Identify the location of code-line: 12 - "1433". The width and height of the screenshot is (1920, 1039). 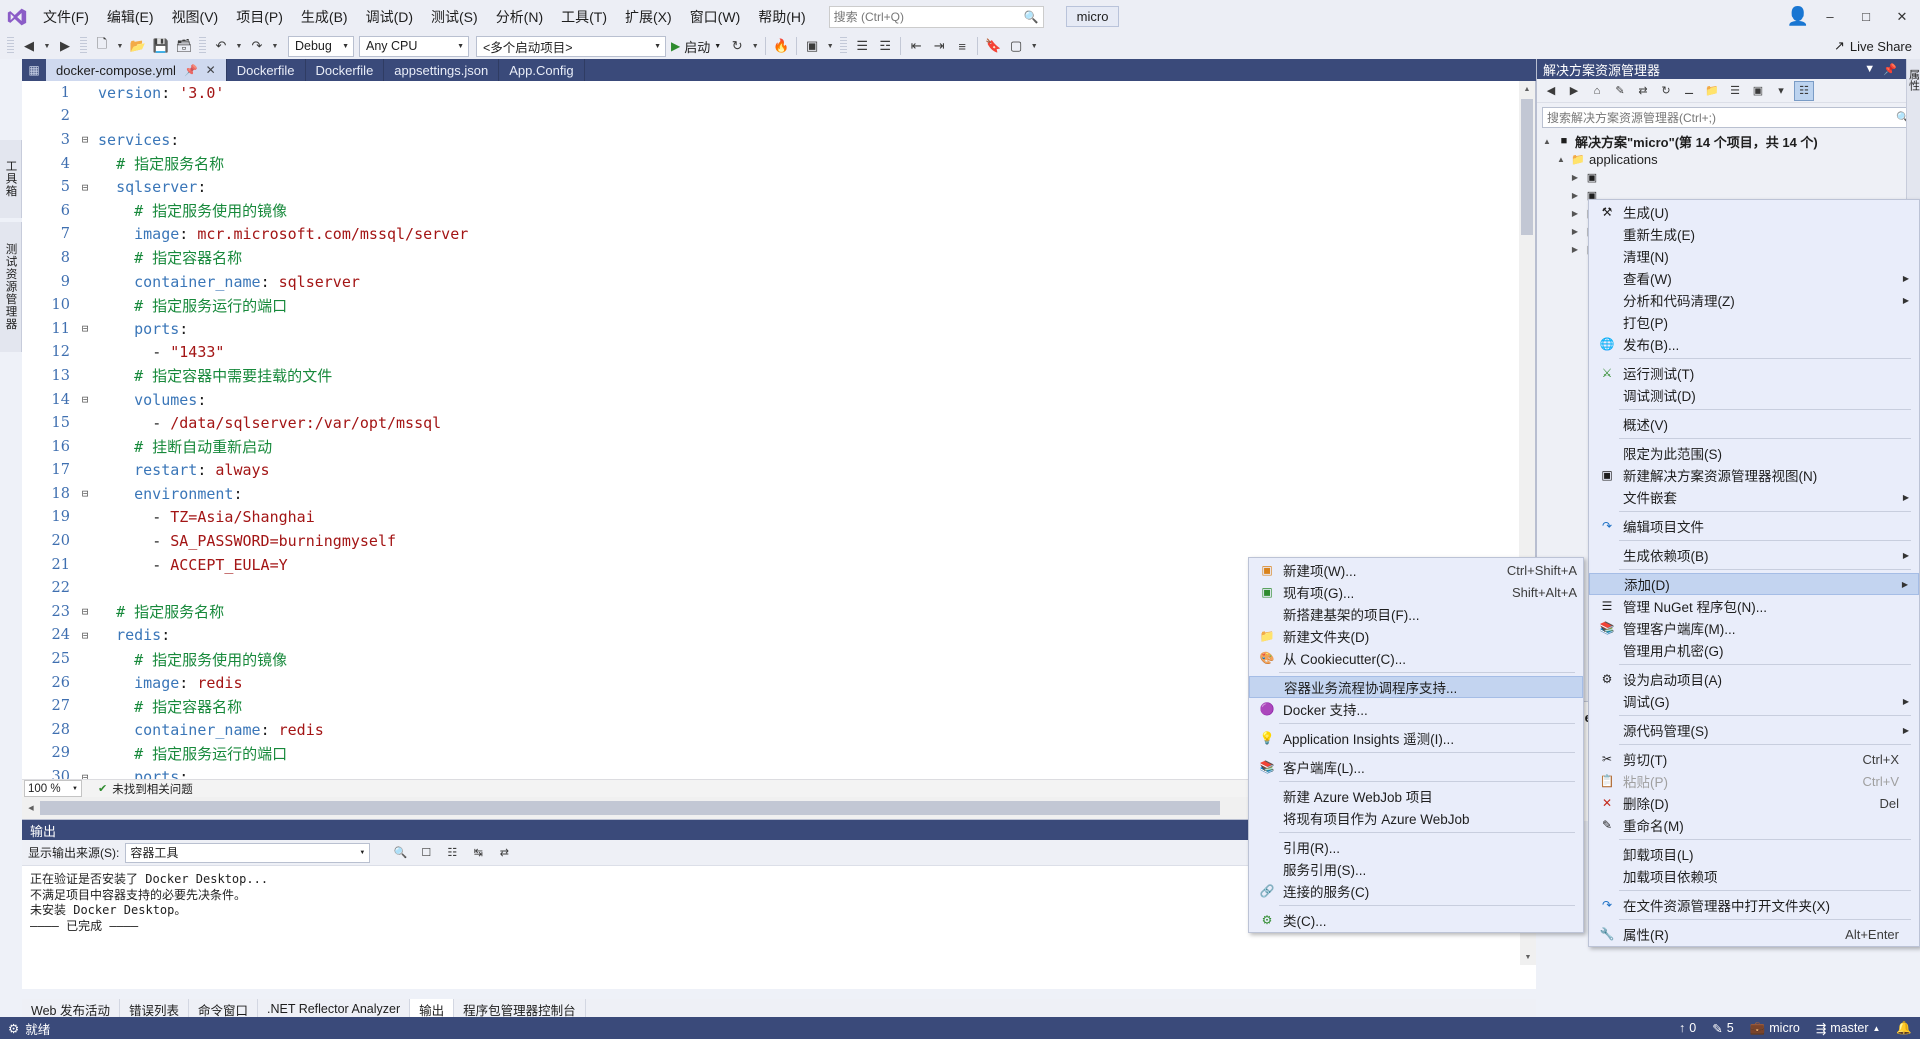
(770, 353).